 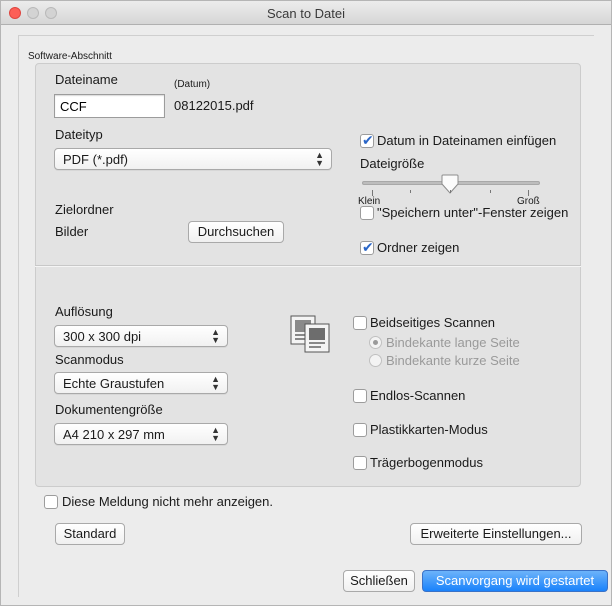 I want to click on start-scan-button: Scanvorgang wird gestartet, so click(x=515, y=581).